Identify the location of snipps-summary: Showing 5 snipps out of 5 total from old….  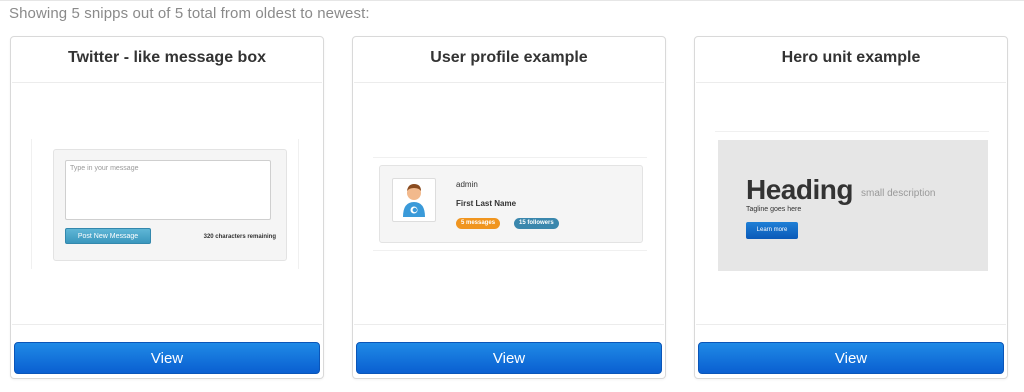
(189, 13).